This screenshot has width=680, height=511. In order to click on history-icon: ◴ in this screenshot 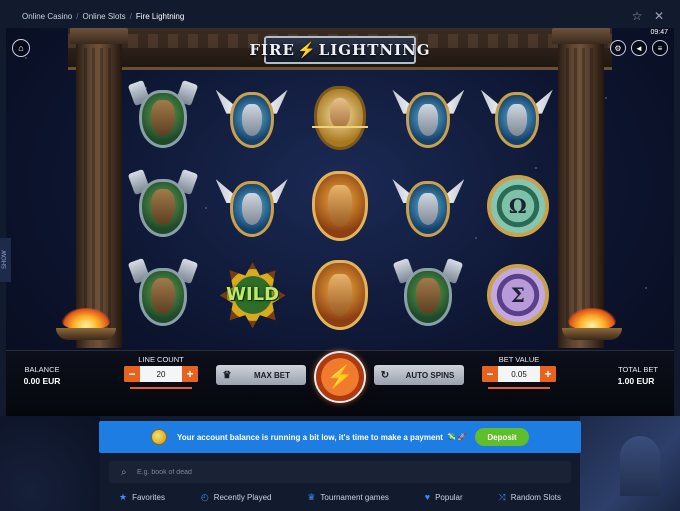, I will do `click(204, 496)`.